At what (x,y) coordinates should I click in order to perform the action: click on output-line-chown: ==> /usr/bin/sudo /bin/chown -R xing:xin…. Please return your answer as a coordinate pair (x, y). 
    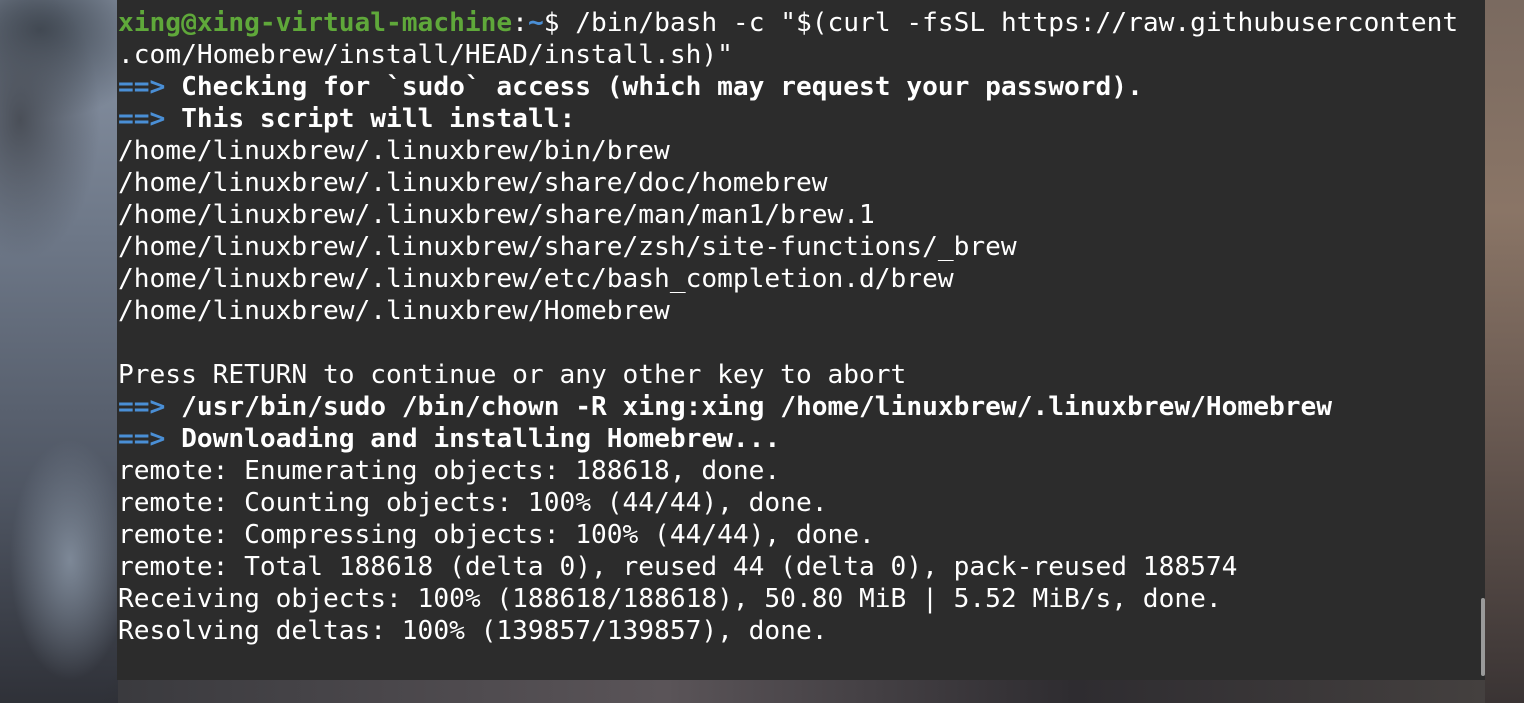
    Looking at the image, I should click on (725, 407).